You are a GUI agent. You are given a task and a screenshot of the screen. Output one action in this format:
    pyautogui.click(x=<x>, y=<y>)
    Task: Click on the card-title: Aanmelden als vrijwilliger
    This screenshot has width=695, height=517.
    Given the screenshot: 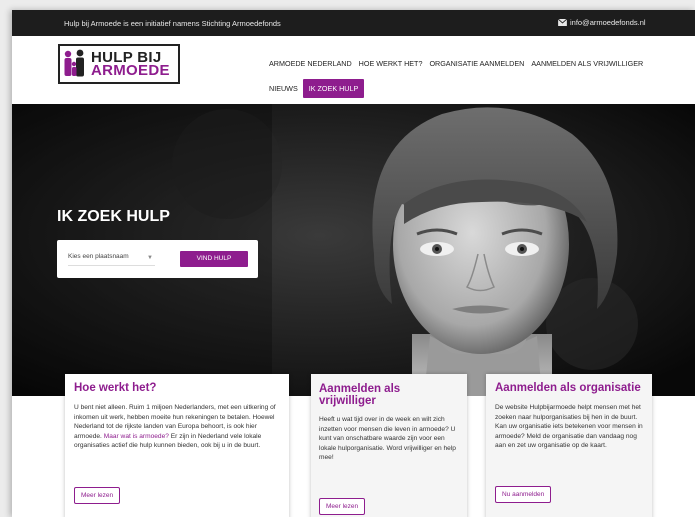 What is the action you would take?
    pyautogui.click(x=360, y=395)
    